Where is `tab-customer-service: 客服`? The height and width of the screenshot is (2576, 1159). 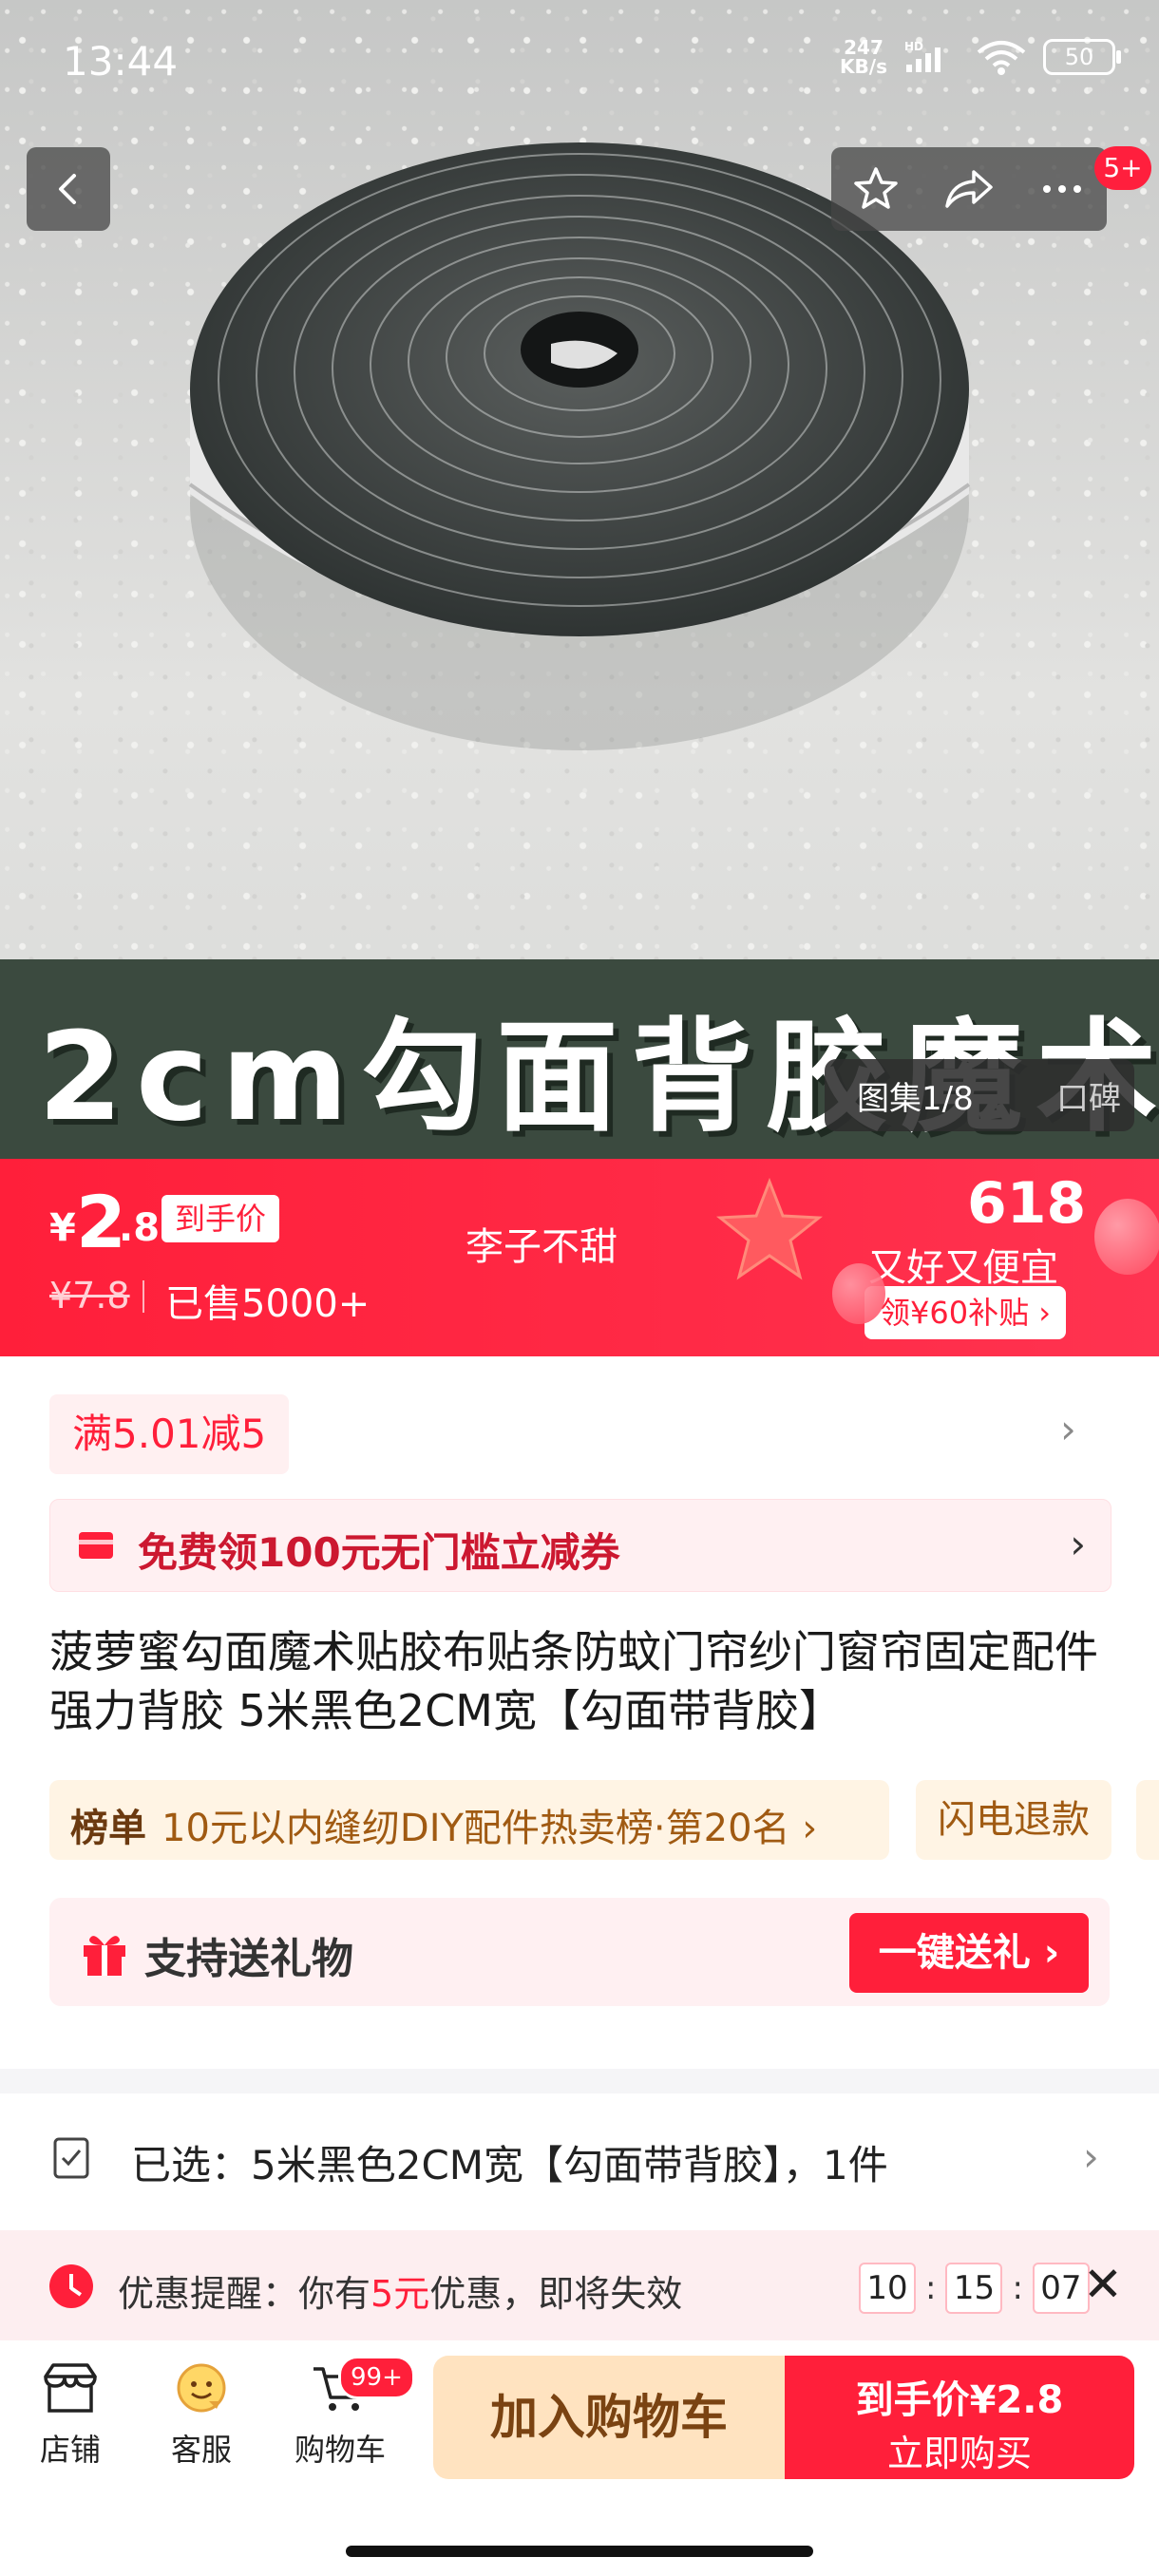 tab-customer-service: 客服 is located at coordinates (201, 2415).